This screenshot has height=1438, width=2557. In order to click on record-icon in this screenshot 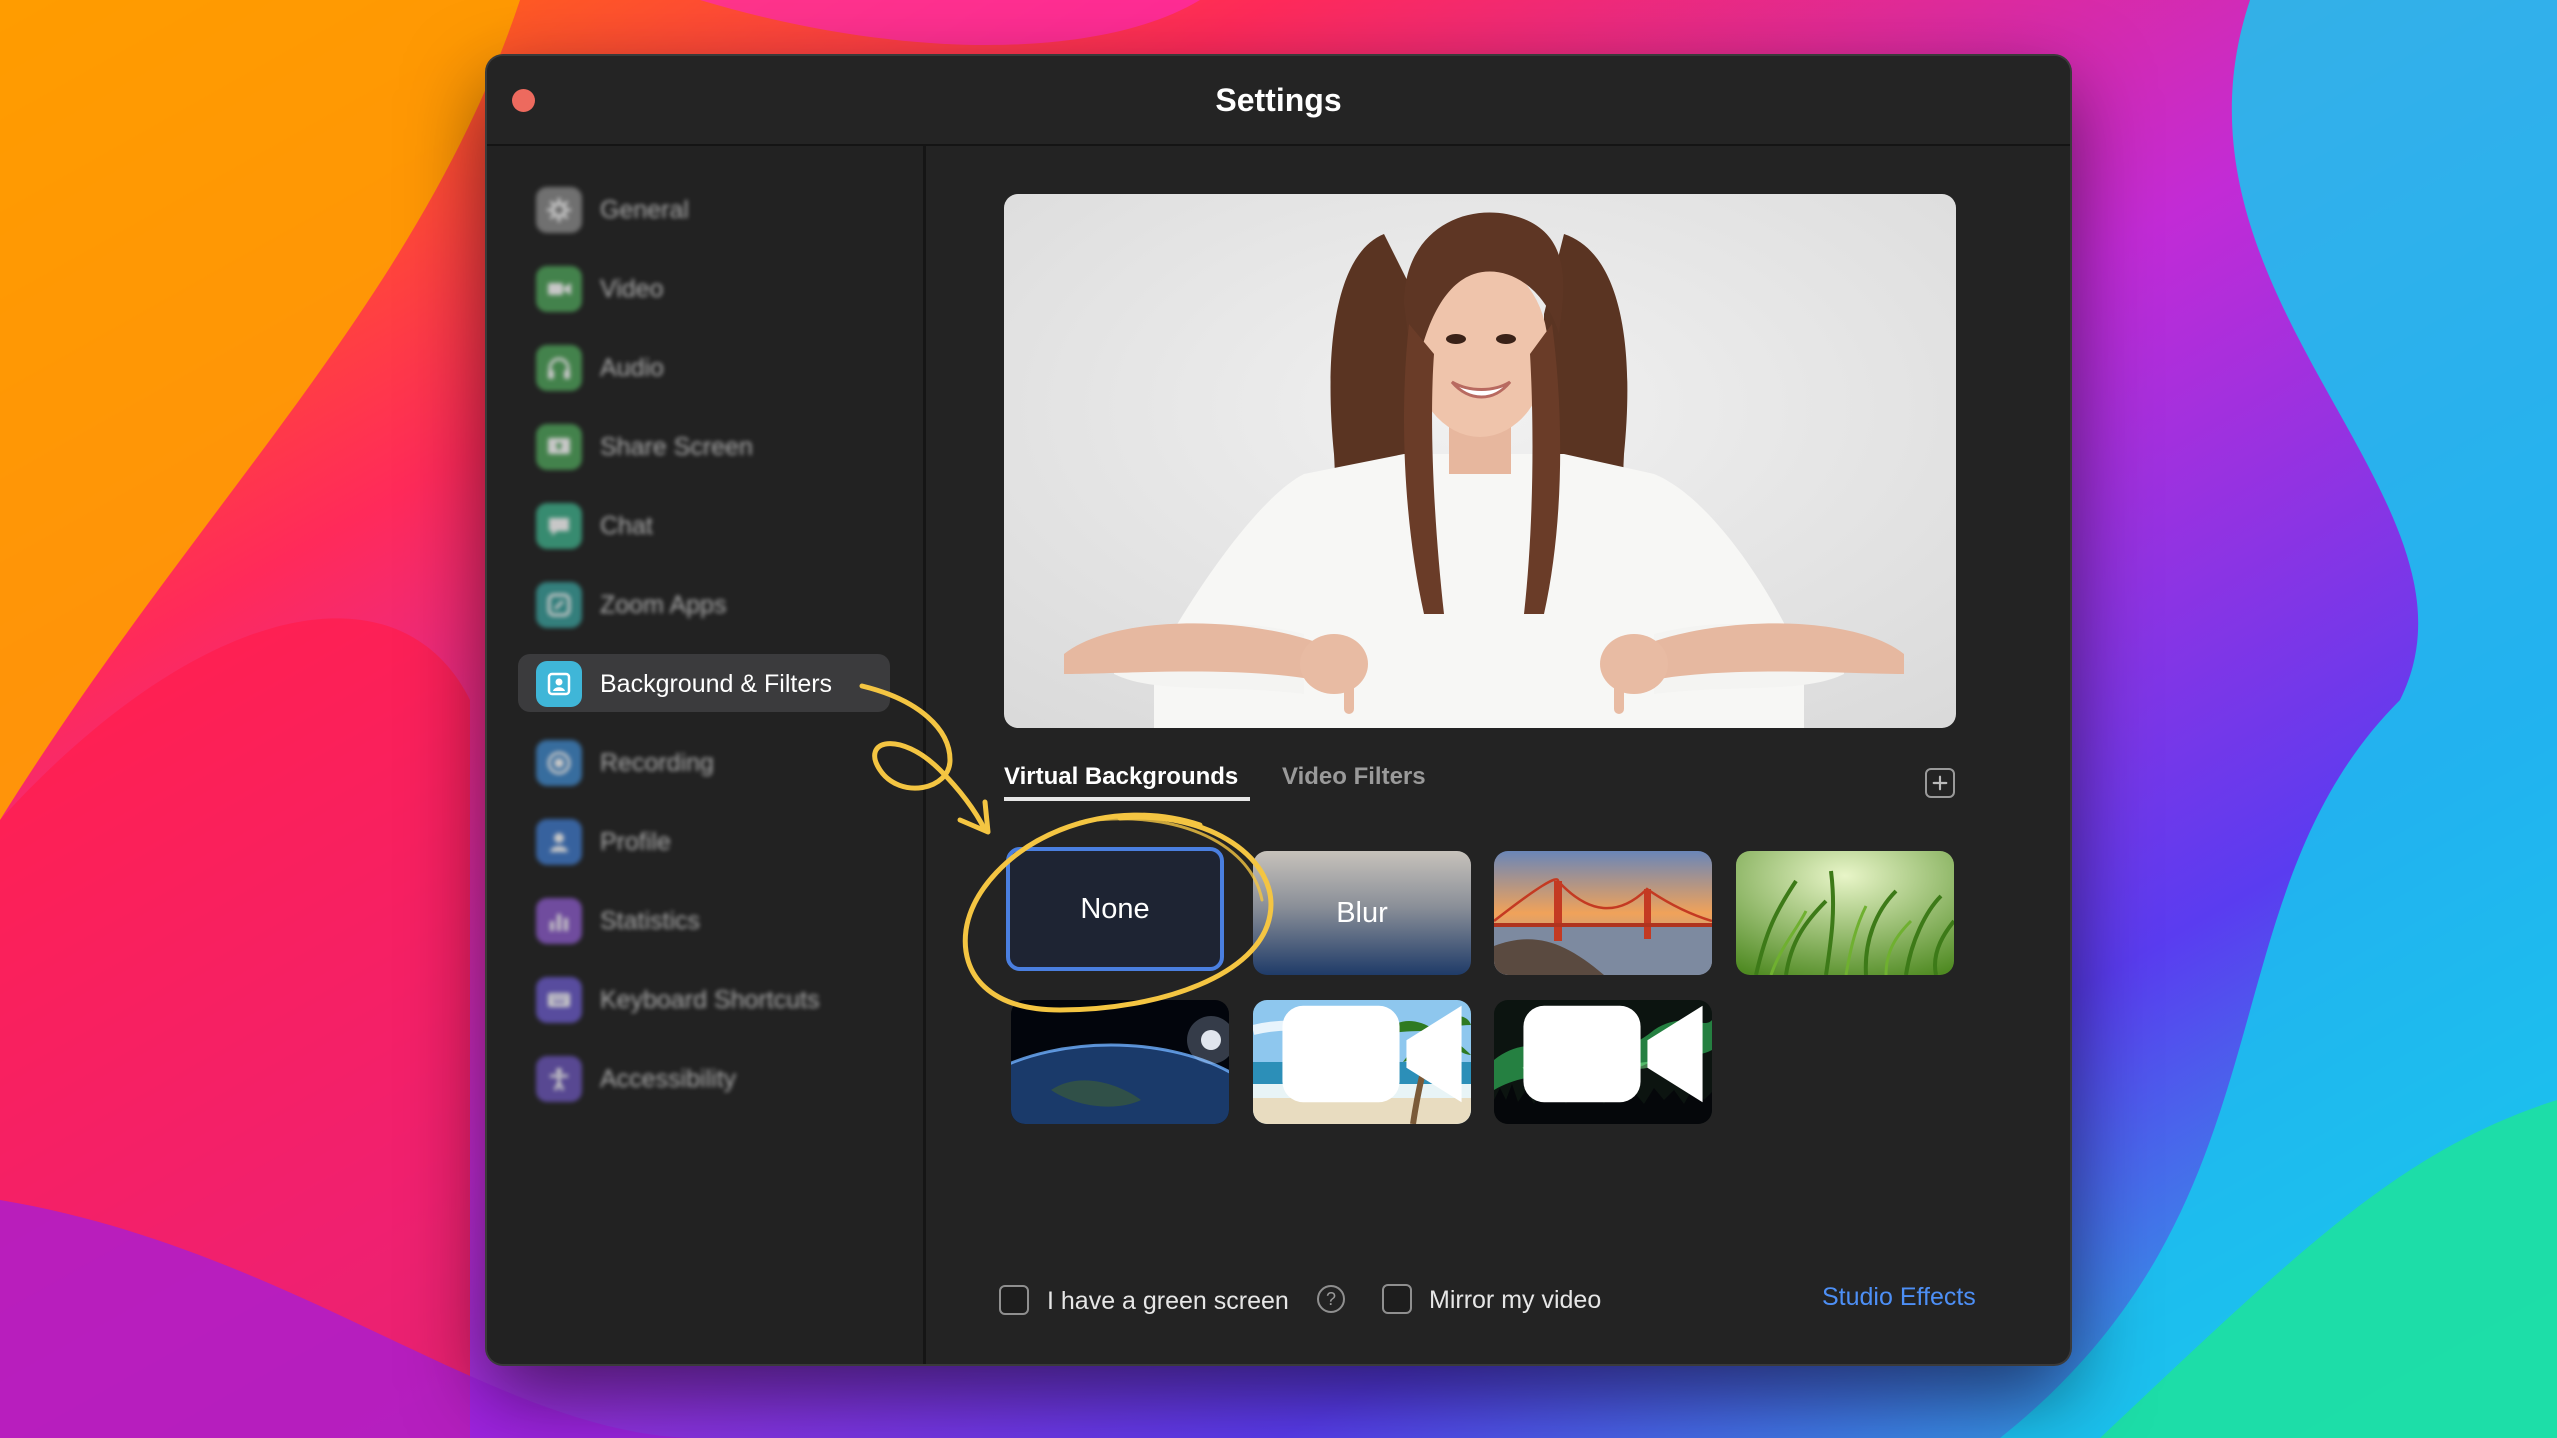, I will do `click(559, 763)`.